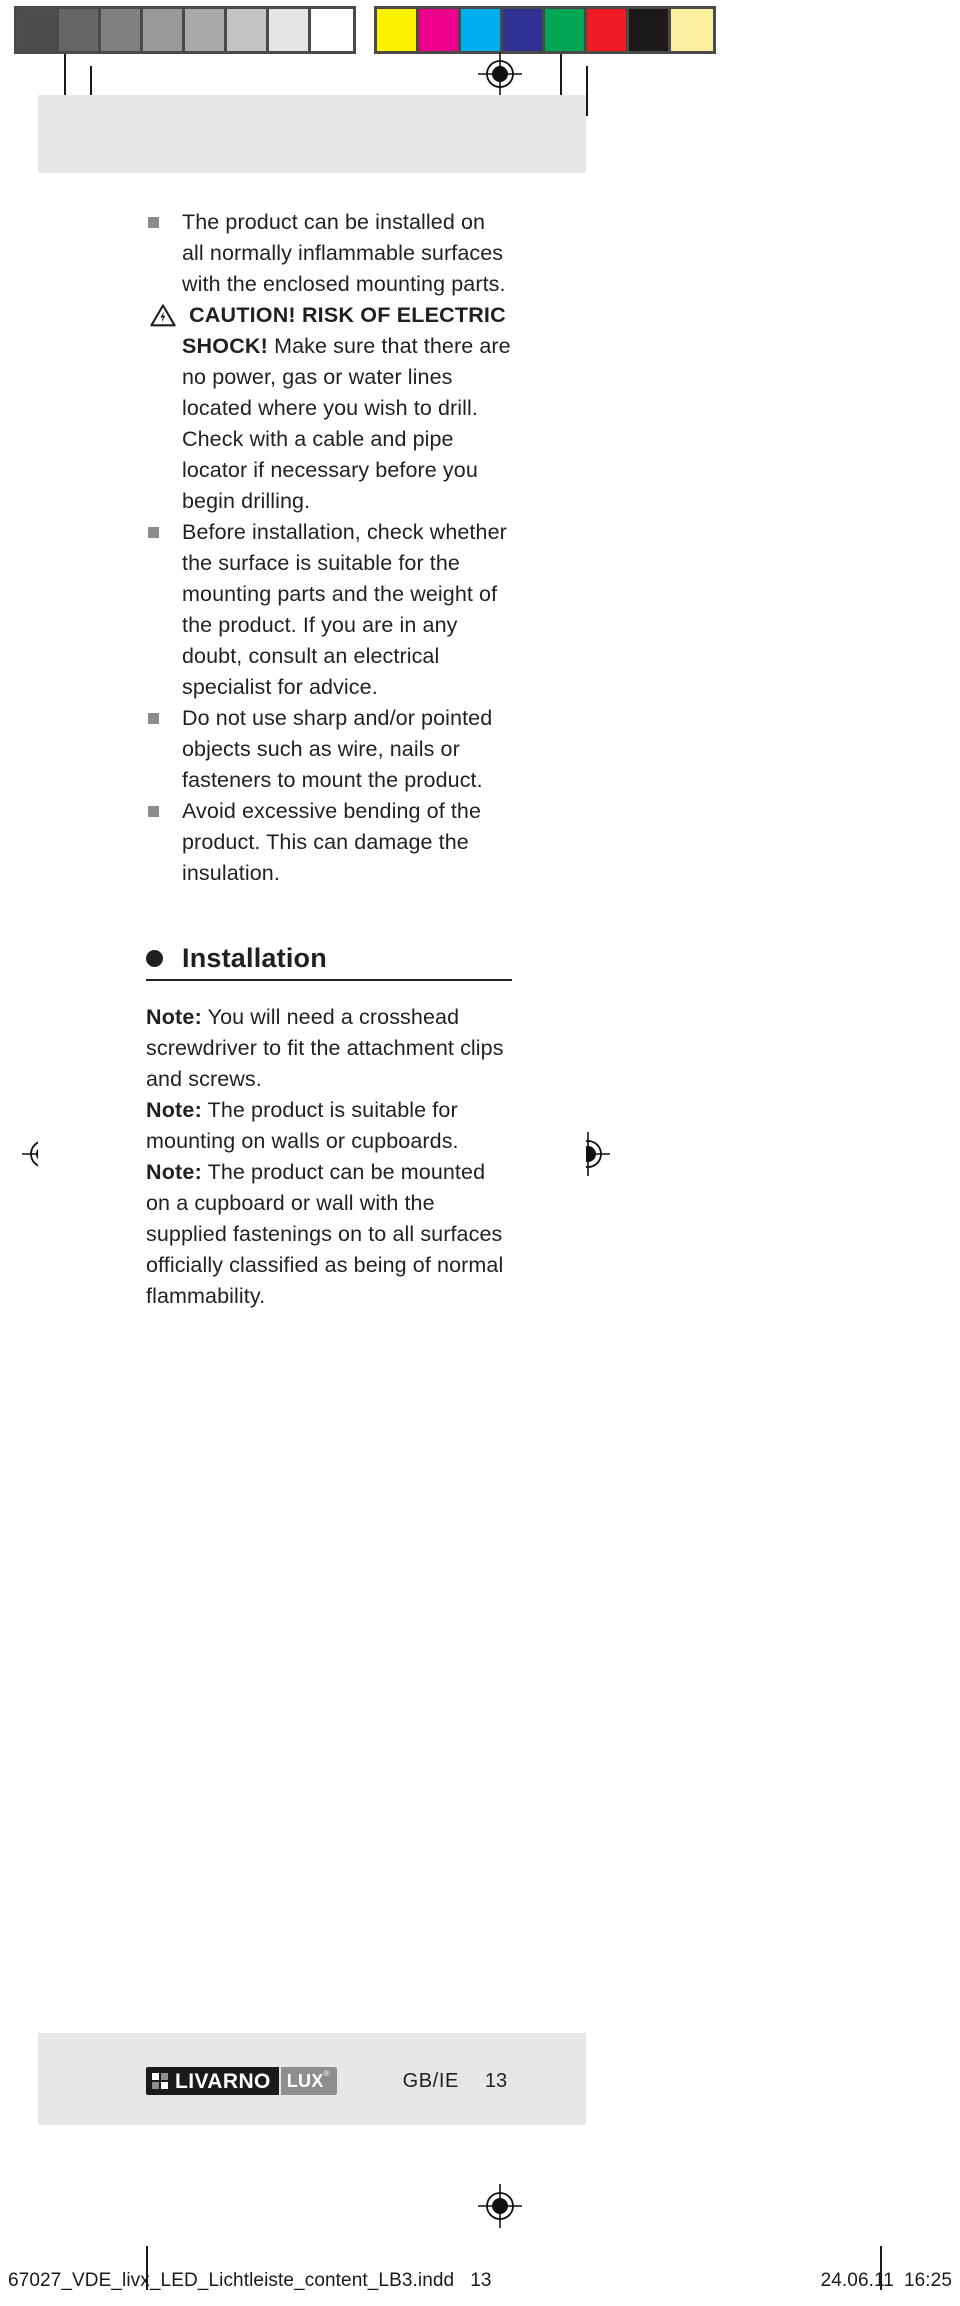 The height and width of the screenshot is (2306, 960). I want to click on page-footer: LIVARNO LUX ® GB/IE 13, so click(361, 2081).